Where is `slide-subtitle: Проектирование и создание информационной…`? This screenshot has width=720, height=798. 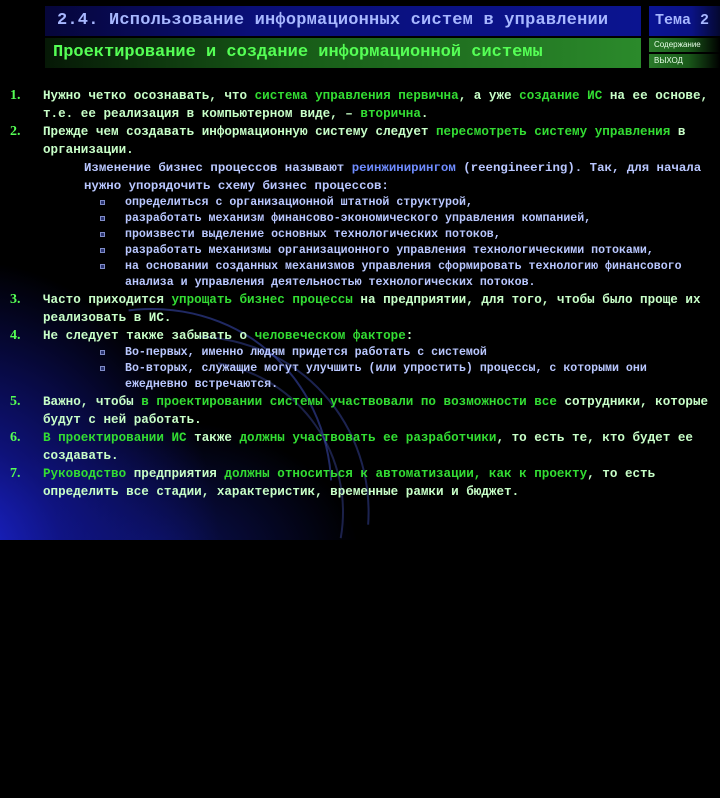 slide-subtitle: Проектирование и создание информационной… is located at coordinates (343, 53).